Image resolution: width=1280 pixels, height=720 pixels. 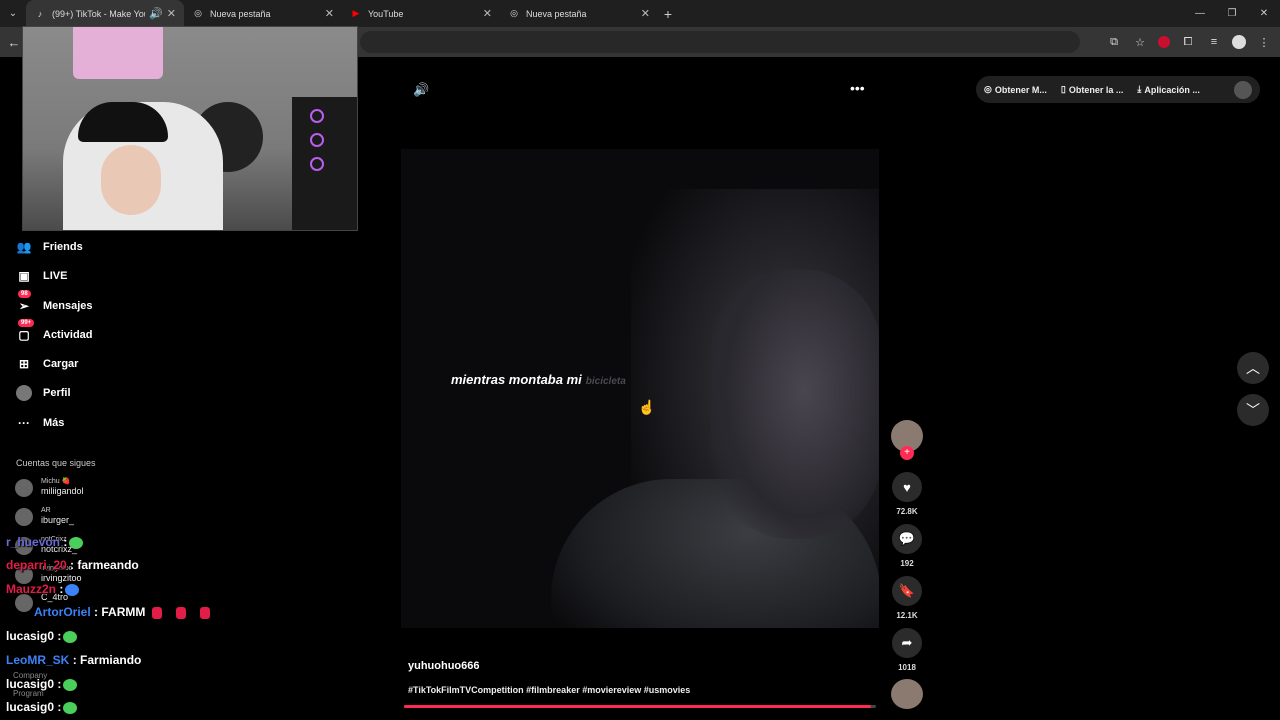 What do you see at coordinates (24, 276) in the screenshot?
I see `live-icon: ▣` at bounding box center [24, 276].